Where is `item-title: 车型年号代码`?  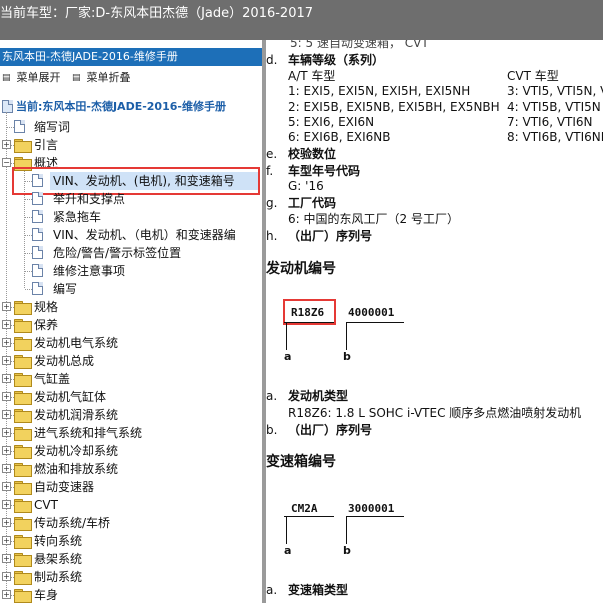 item-title: 车型年号代码 is located at coordinates (324, 171).